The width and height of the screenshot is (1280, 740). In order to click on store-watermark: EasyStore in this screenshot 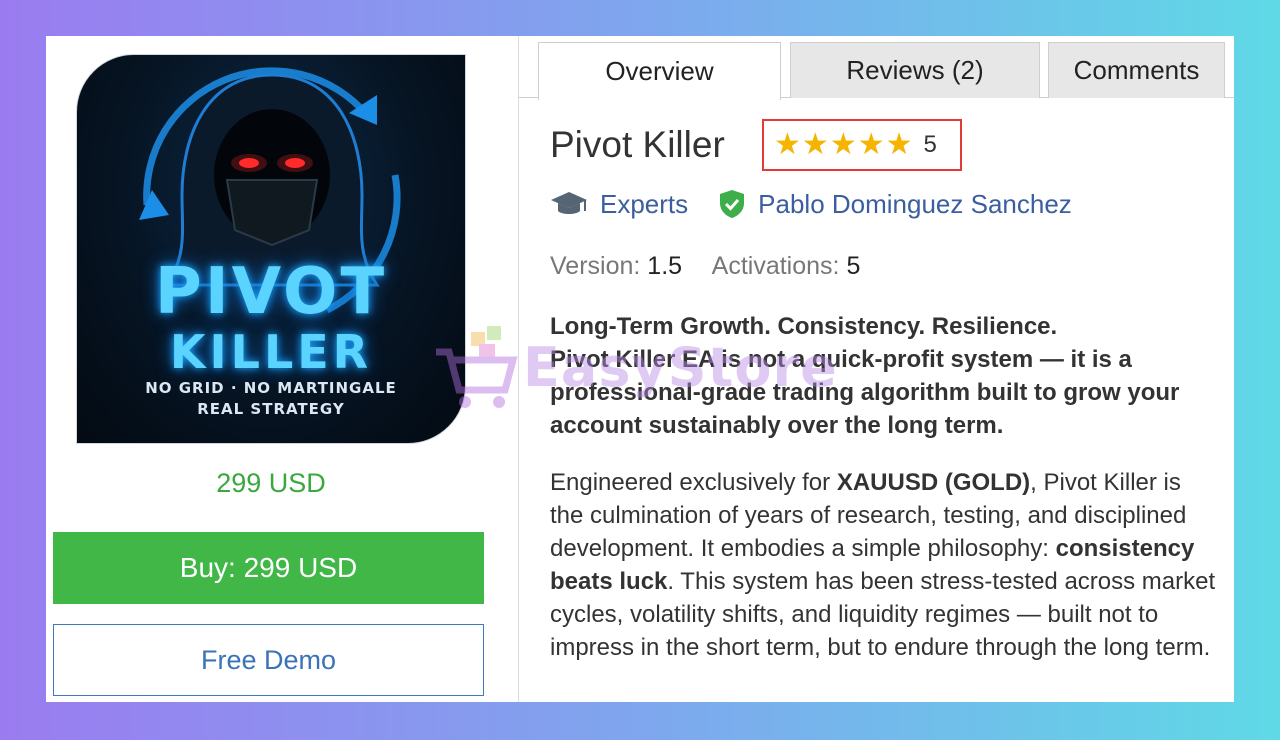, I will do `click(646, 370)`.